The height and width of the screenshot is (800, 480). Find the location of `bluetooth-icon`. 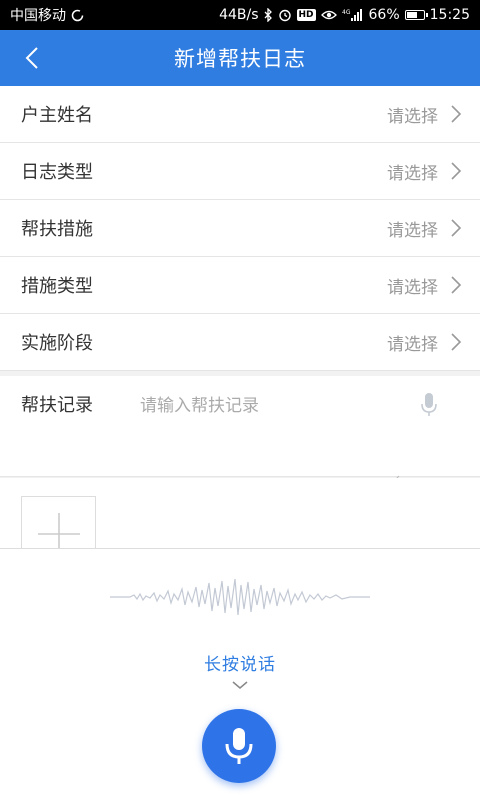

bluetooth-icon is located at coordinates (268, 15).